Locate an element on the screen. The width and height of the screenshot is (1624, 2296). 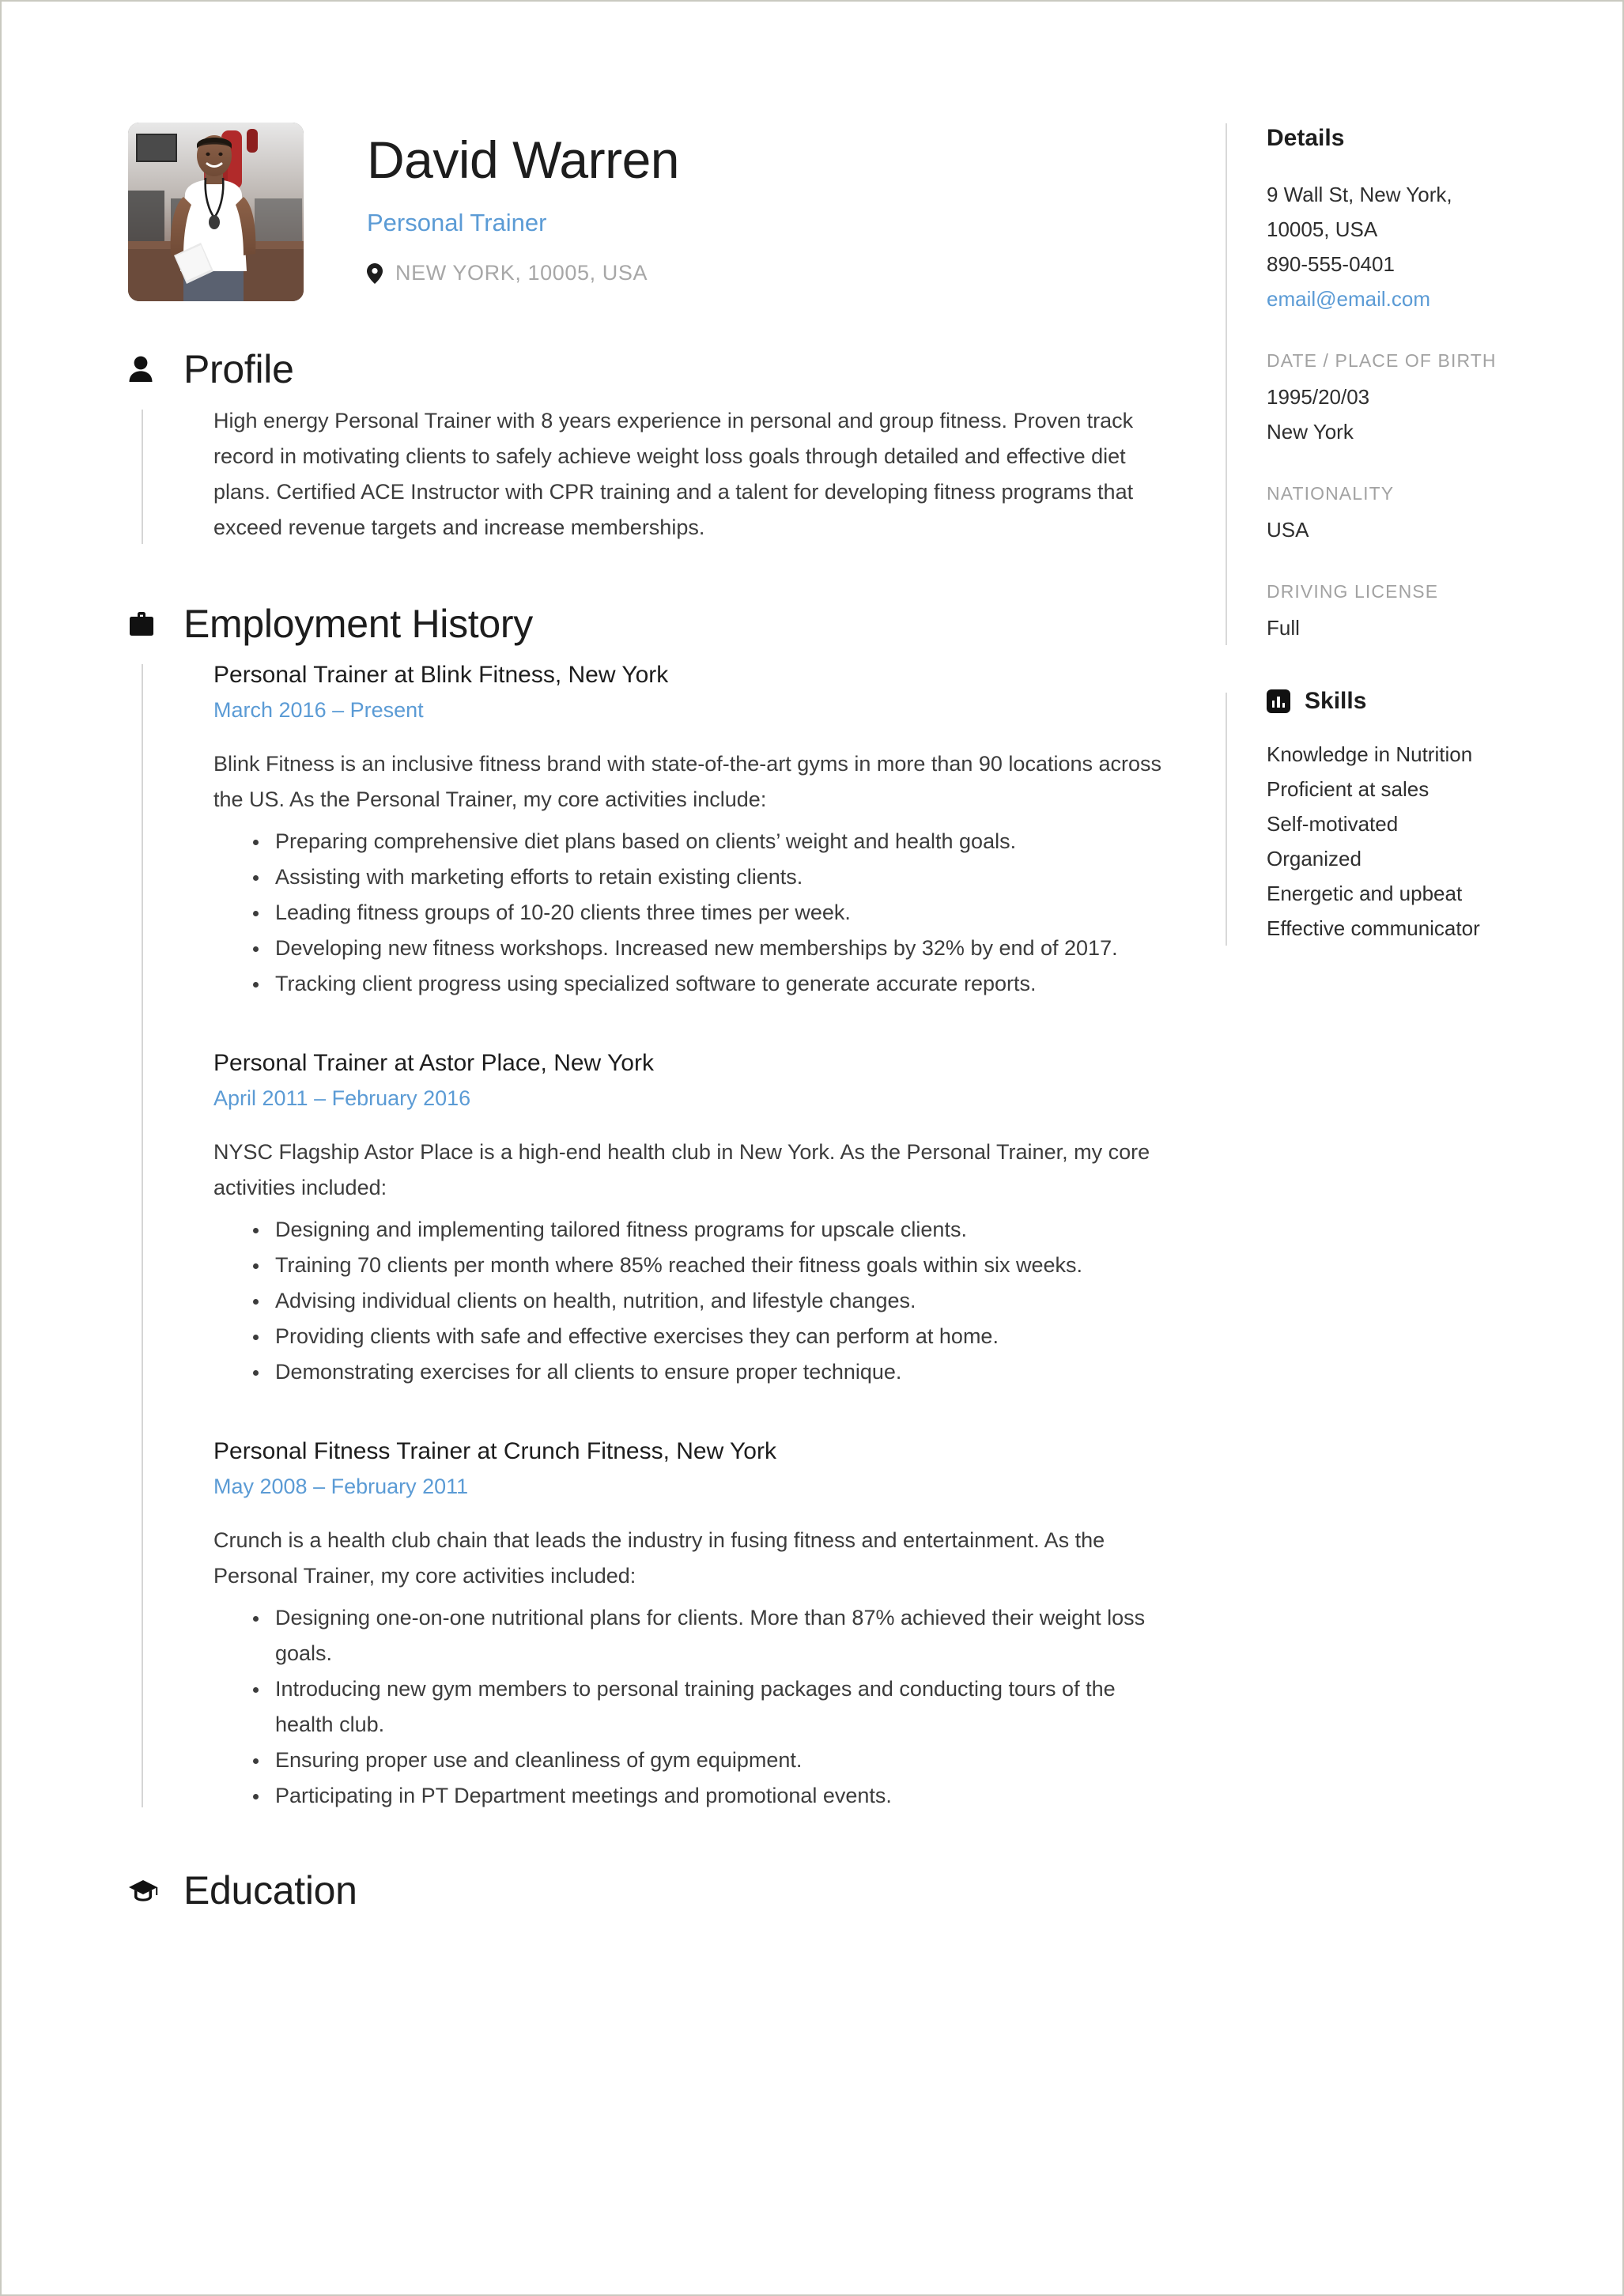
graduation-cap-icon is located at coordinates (146, 1891).